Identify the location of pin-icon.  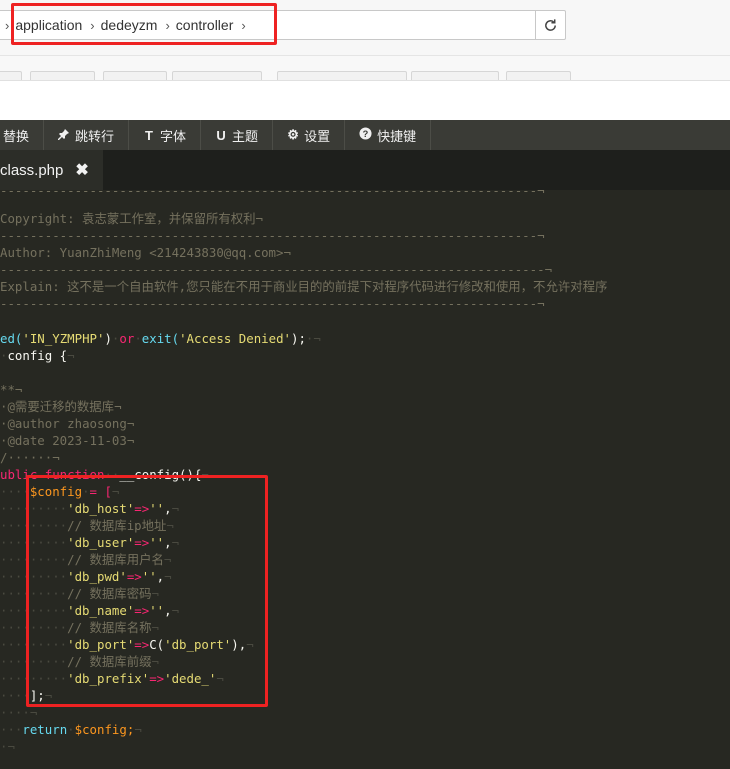
(64, 135).